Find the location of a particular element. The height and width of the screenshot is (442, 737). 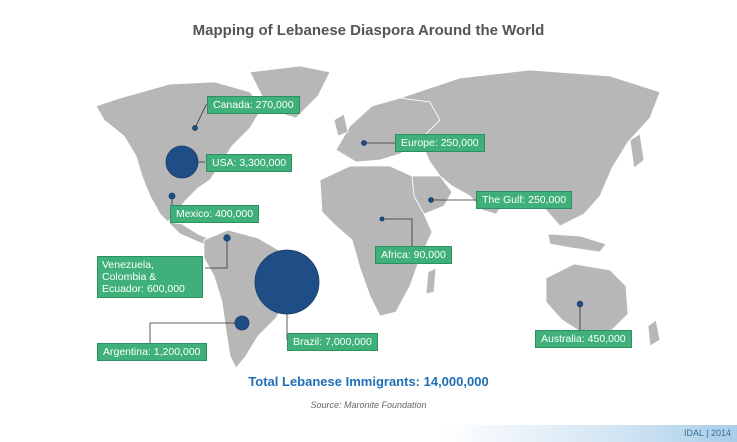

bubble-argentina is located at coordinates (242, 323).